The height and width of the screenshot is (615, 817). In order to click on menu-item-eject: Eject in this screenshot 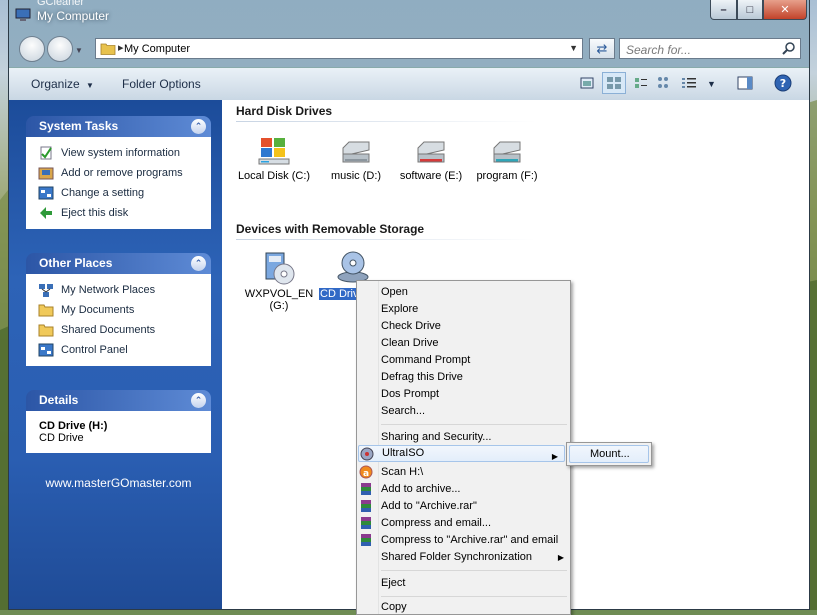, I will do `click(393, 583)`.